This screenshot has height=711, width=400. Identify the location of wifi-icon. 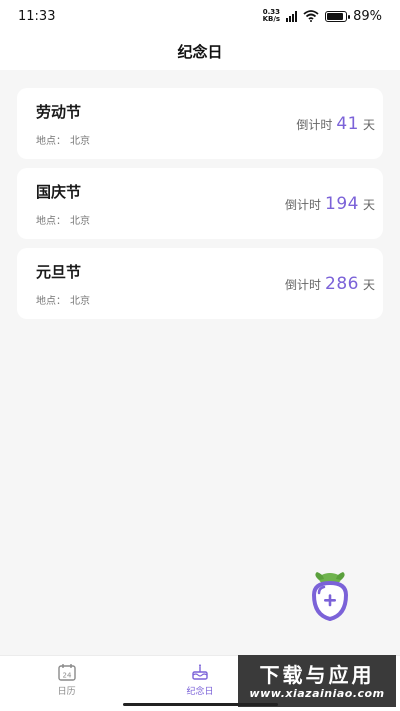
(311, 16).